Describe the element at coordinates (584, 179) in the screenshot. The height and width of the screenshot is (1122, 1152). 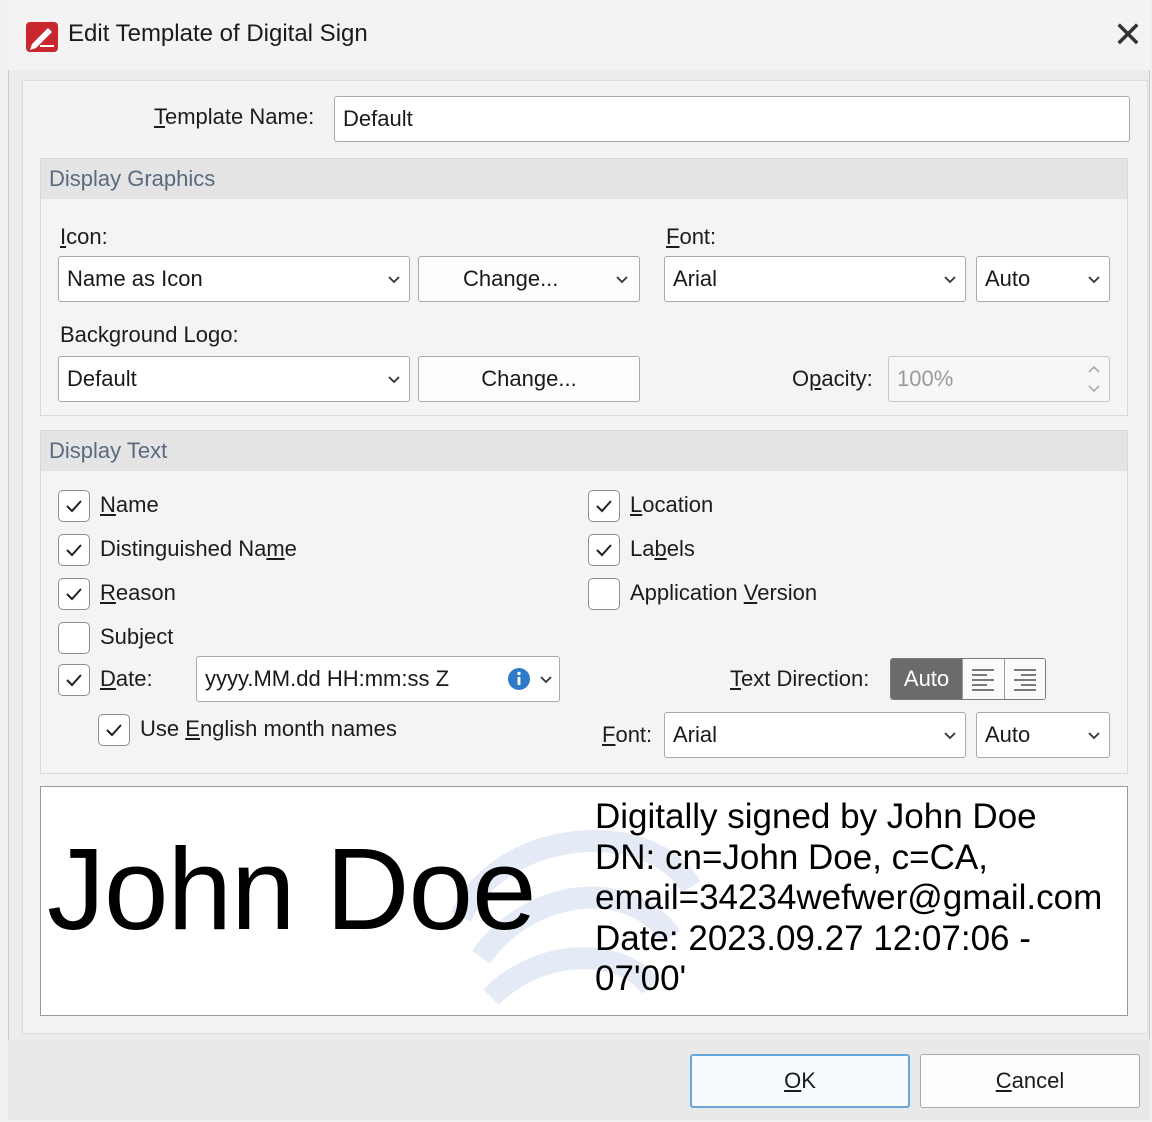
I see `display-graphics-heading: Display Graphics` at that location.